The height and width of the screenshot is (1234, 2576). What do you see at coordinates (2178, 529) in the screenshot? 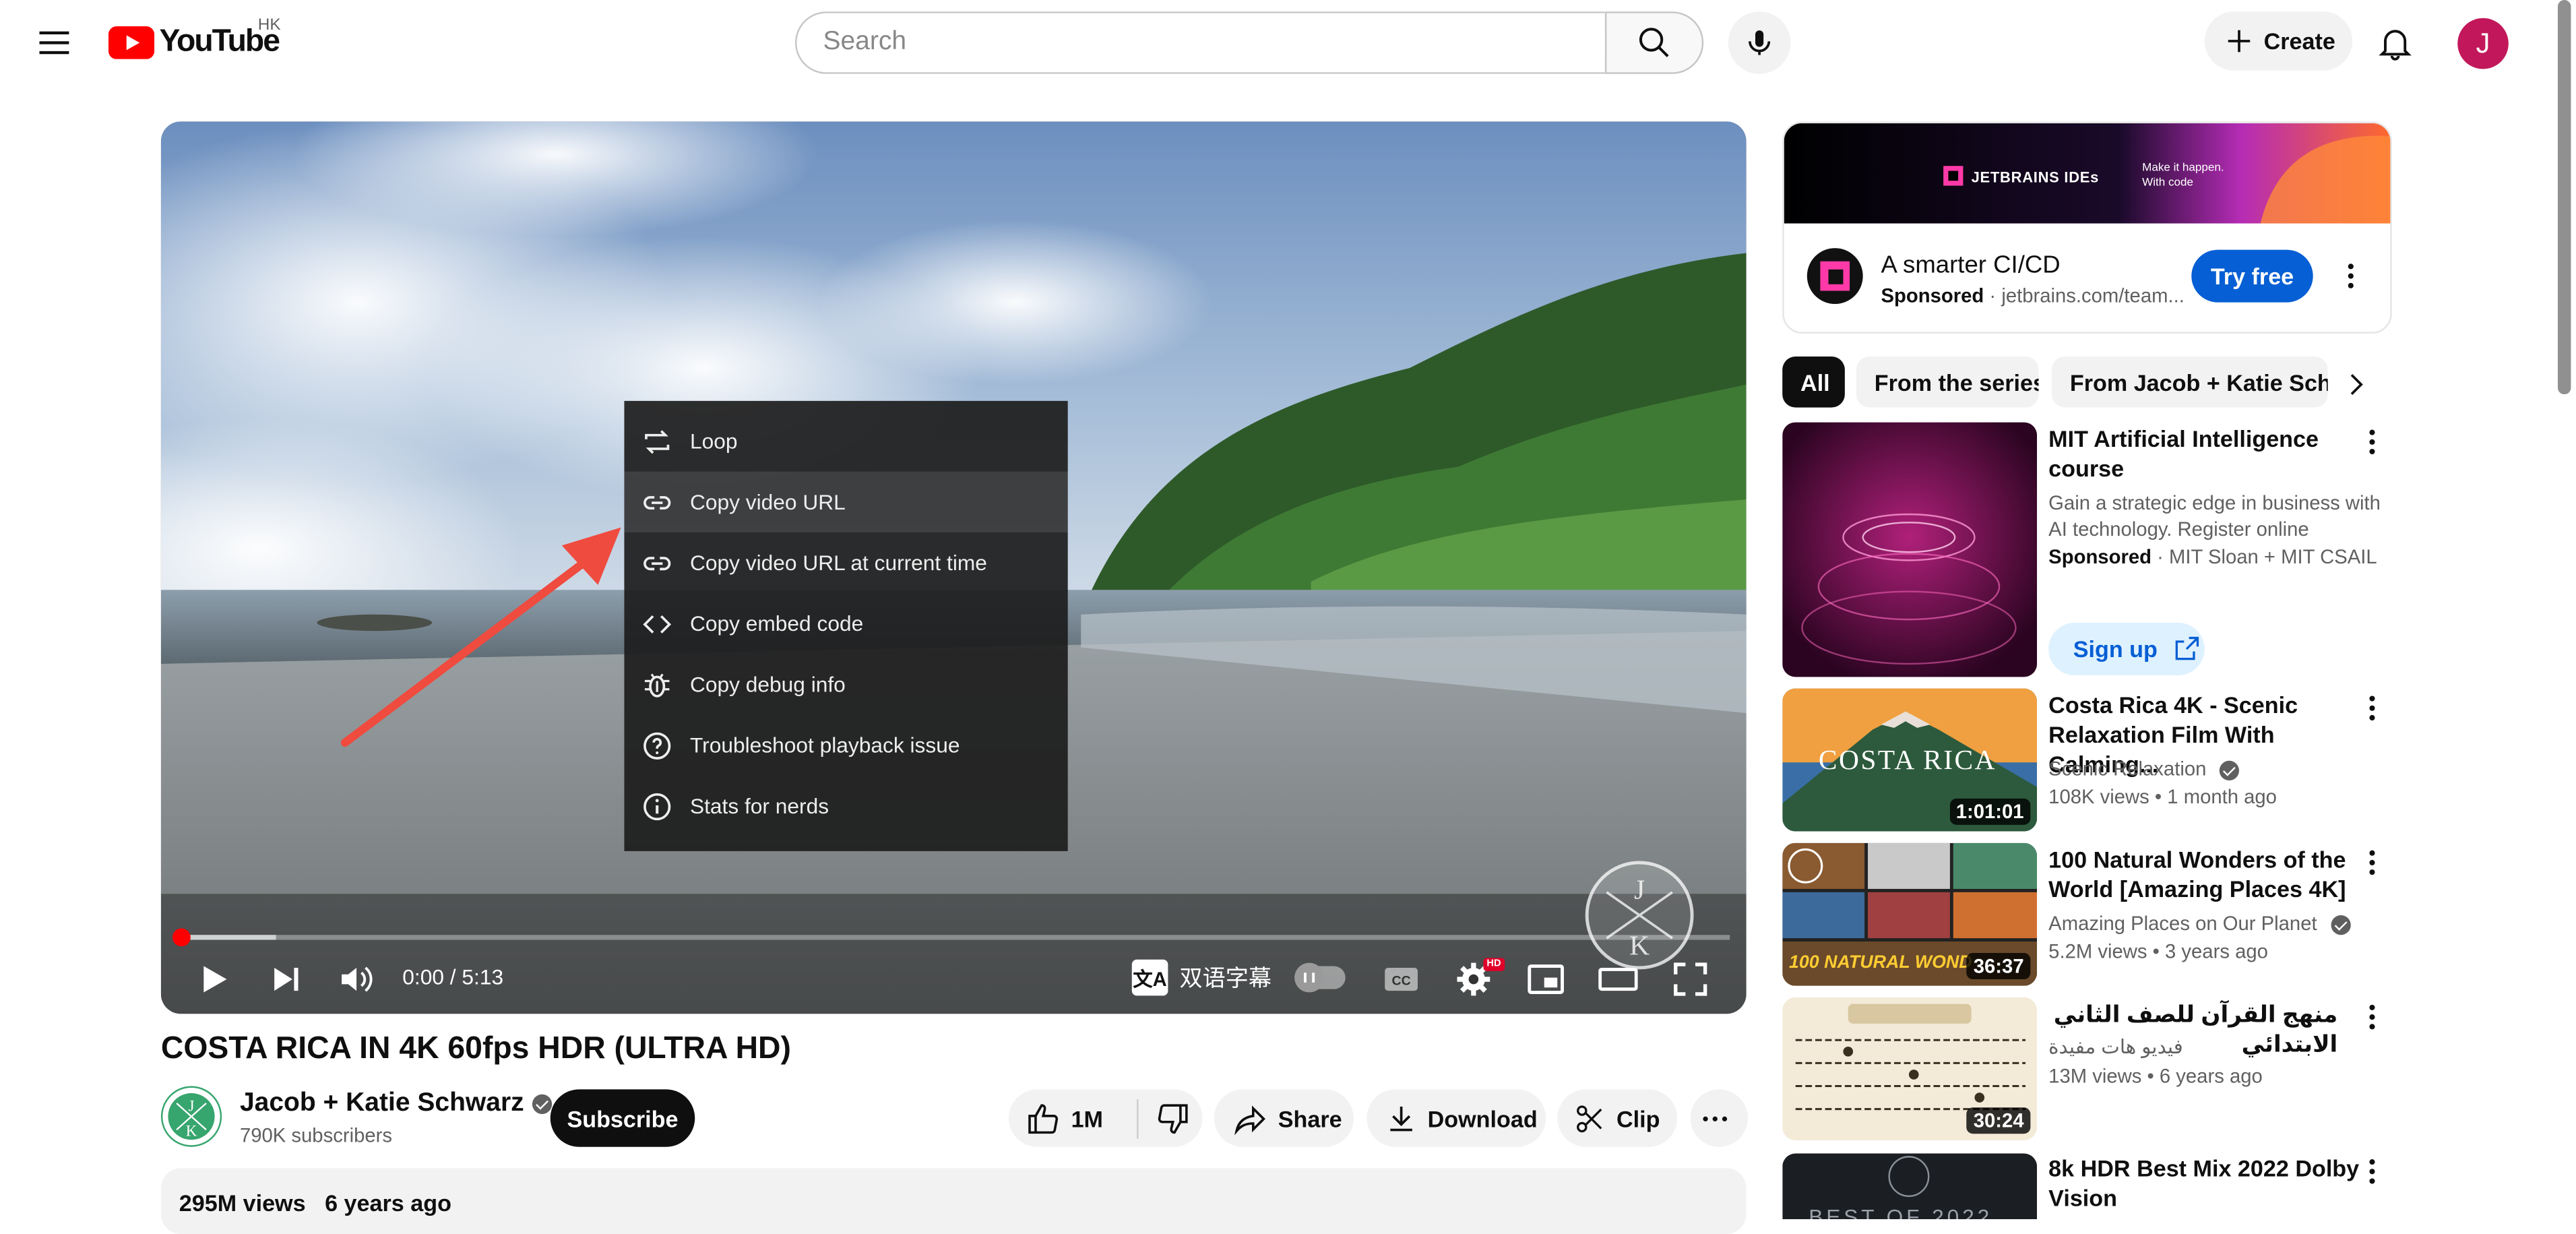
I see `rec-description: AI technology. Register online` at bounding box center [2178, 529].